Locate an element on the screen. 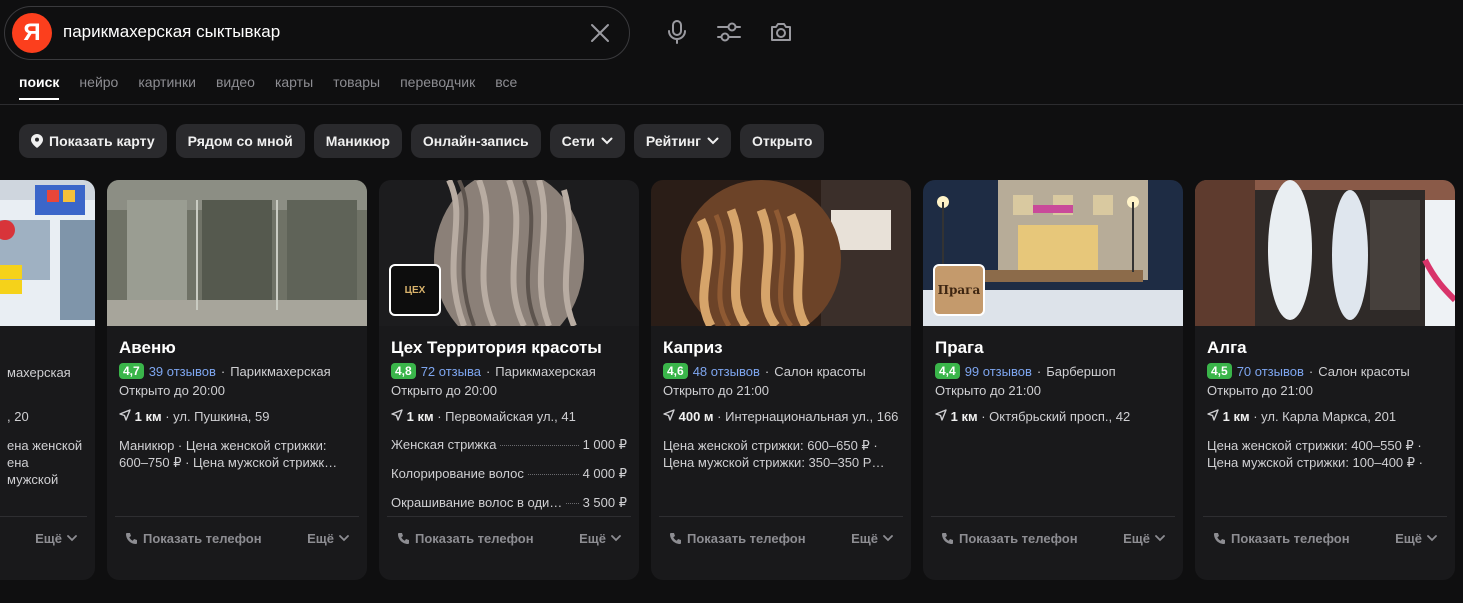 The image size is (1463, 603). reviews-link: 99 отзывов is located at coordinates (998, 371).